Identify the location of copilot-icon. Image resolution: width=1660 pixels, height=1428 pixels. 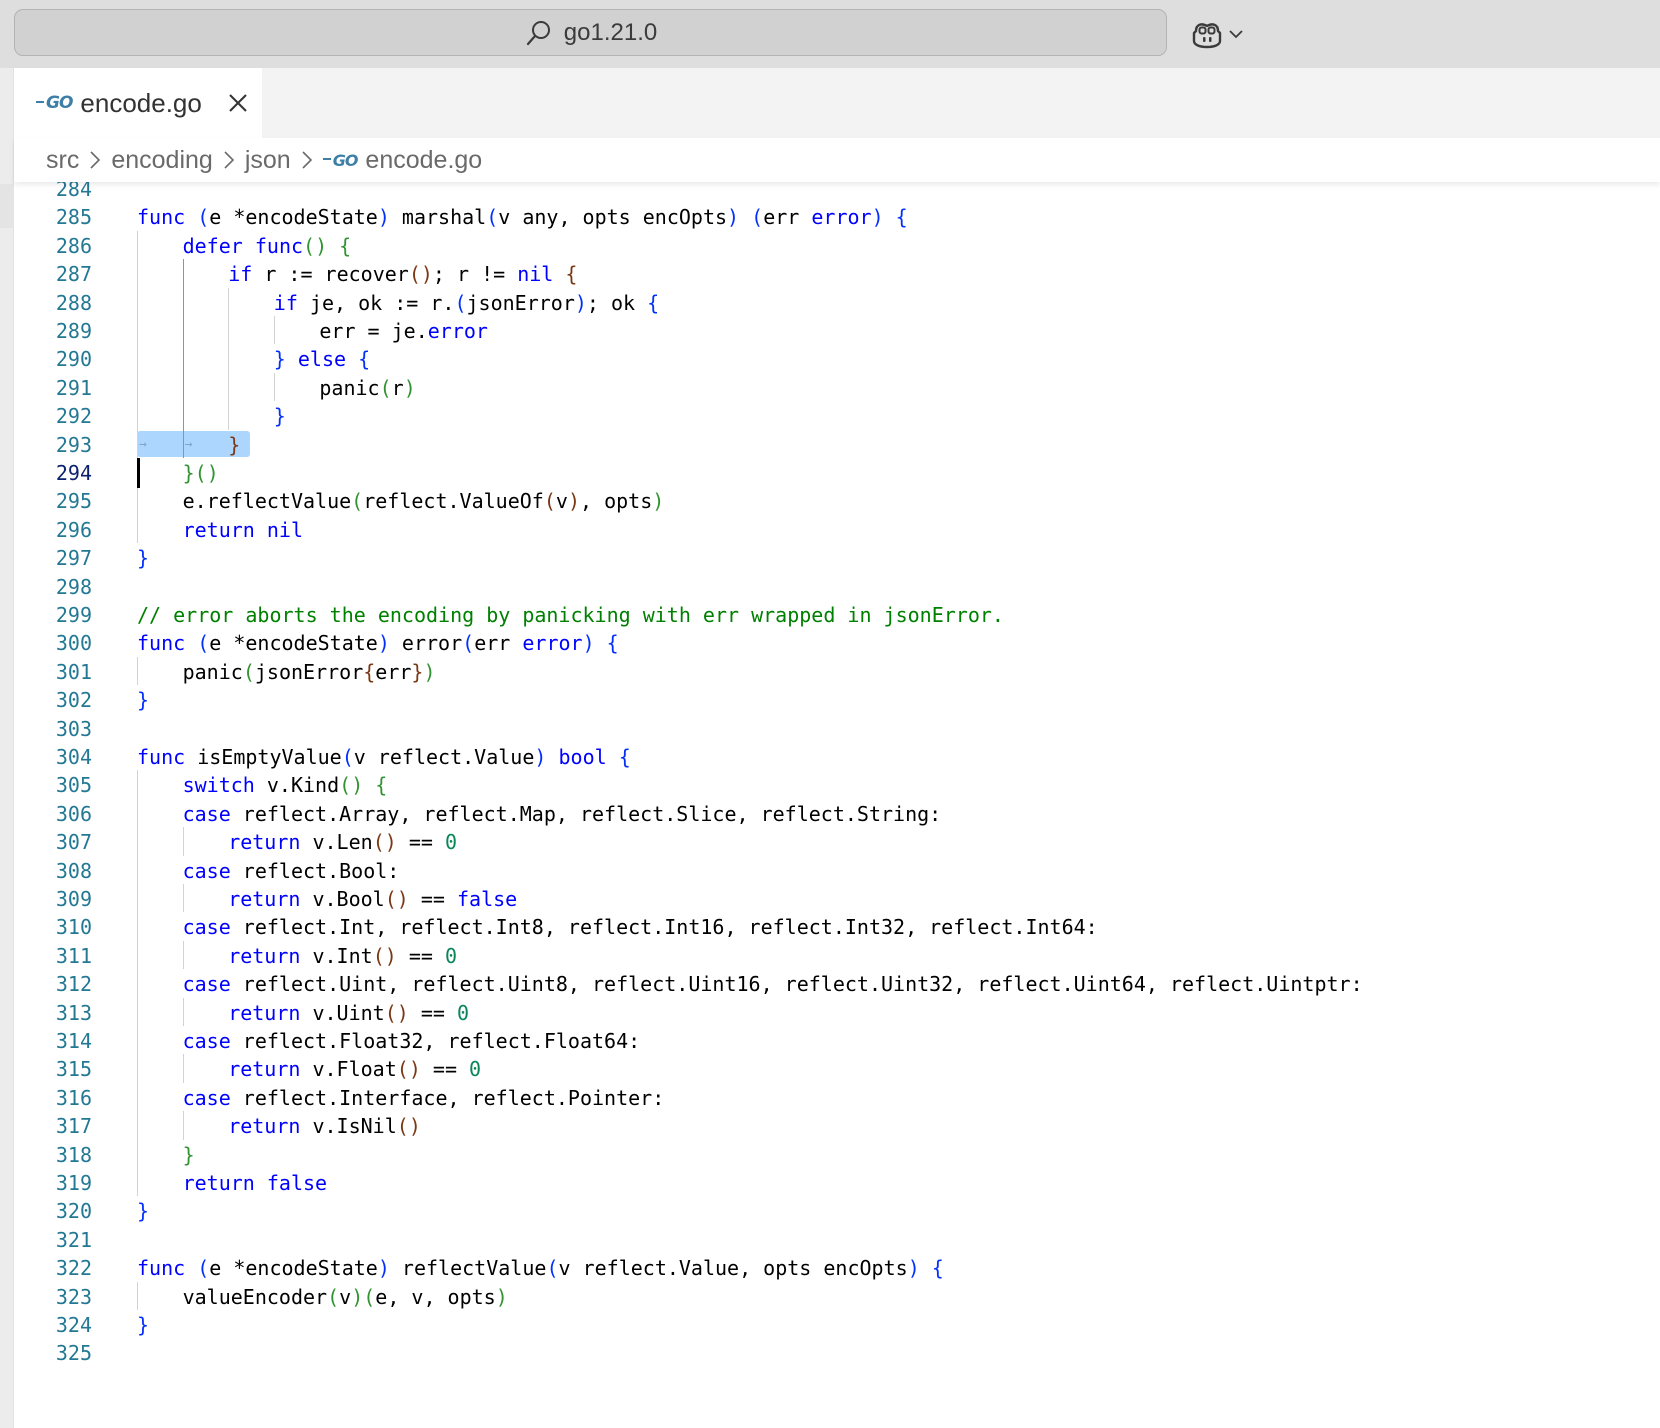
(1207, 34).